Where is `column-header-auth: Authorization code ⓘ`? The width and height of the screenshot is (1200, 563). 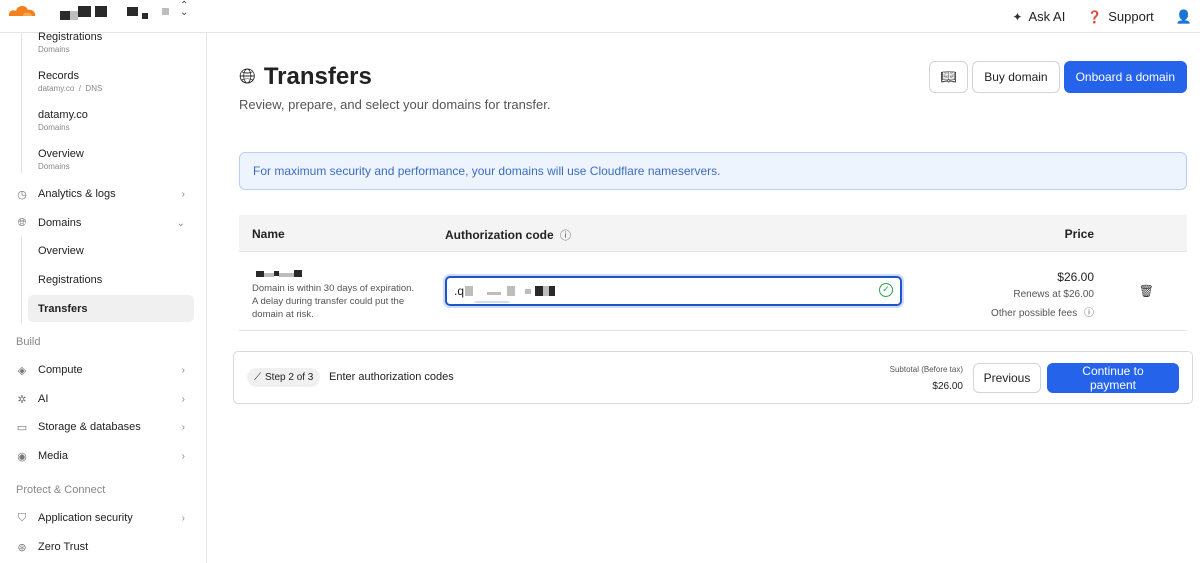 column-header-auth: Authorization code ⓘ is located at coordinates (508, 235).